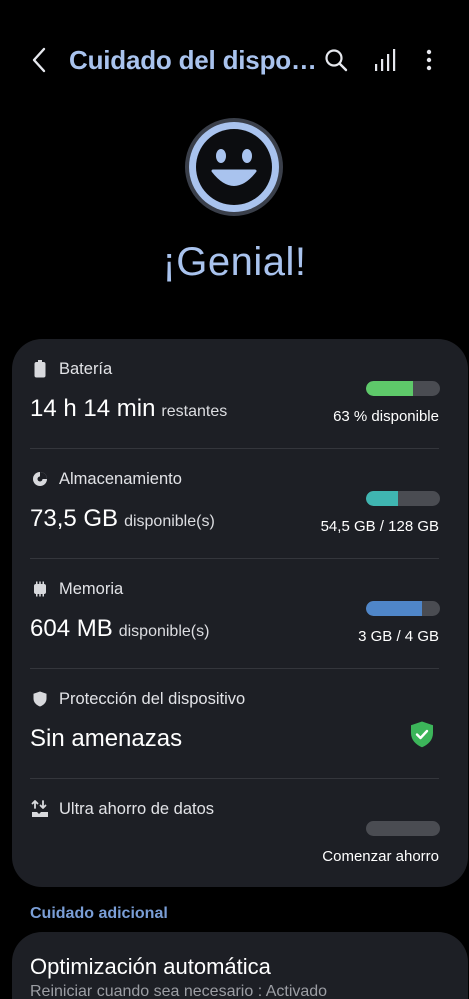  I want to click on memory-progress-bar, so click(403, 608).